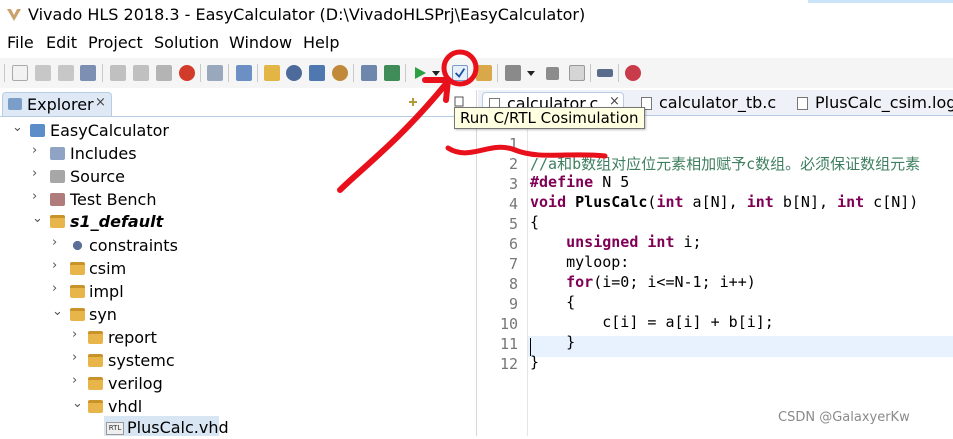 Image resolution: width=953 pixels, height=439 pixels. Describe the element at coordinates (844, 417) in the screenshot. I see `watermark-text: CSDN @GalaxyerKw` at that location.